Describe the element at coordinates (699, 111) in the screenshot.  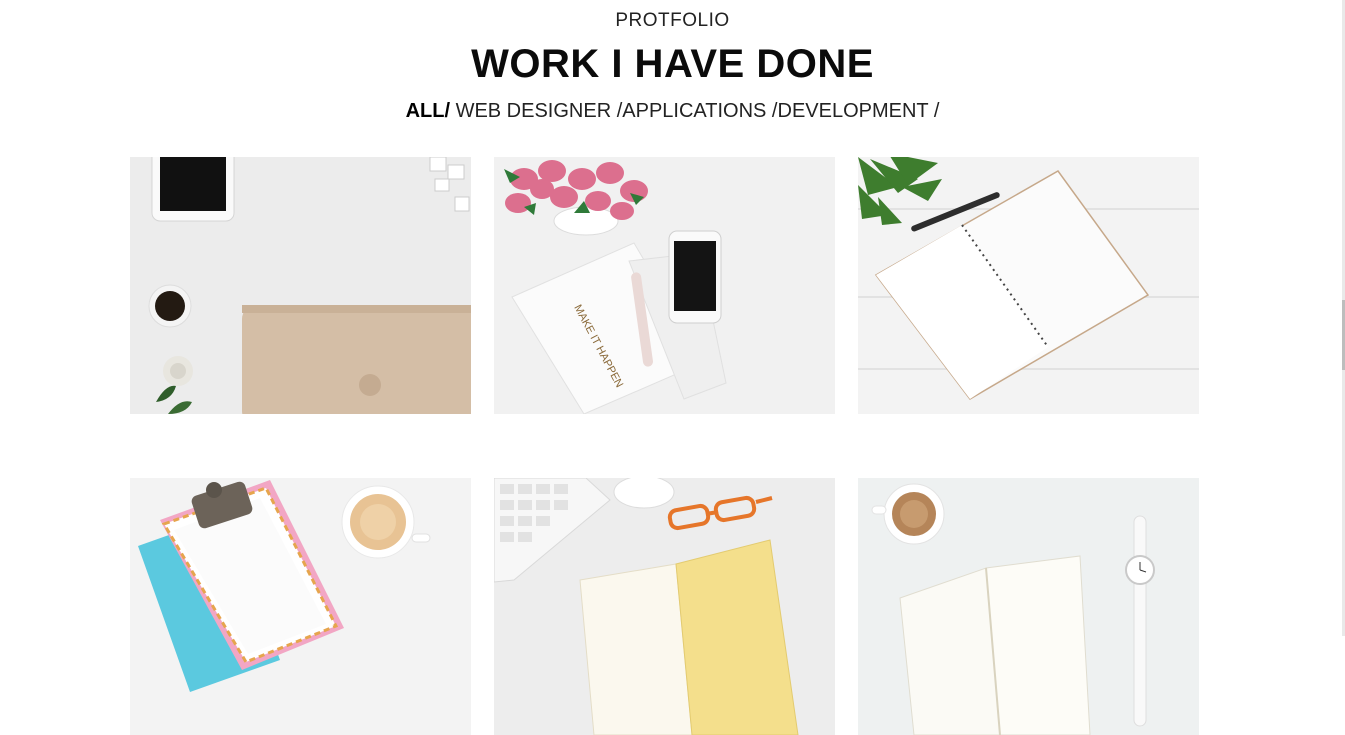
I see `filter-applications: APPLICATIONS /` at that location.